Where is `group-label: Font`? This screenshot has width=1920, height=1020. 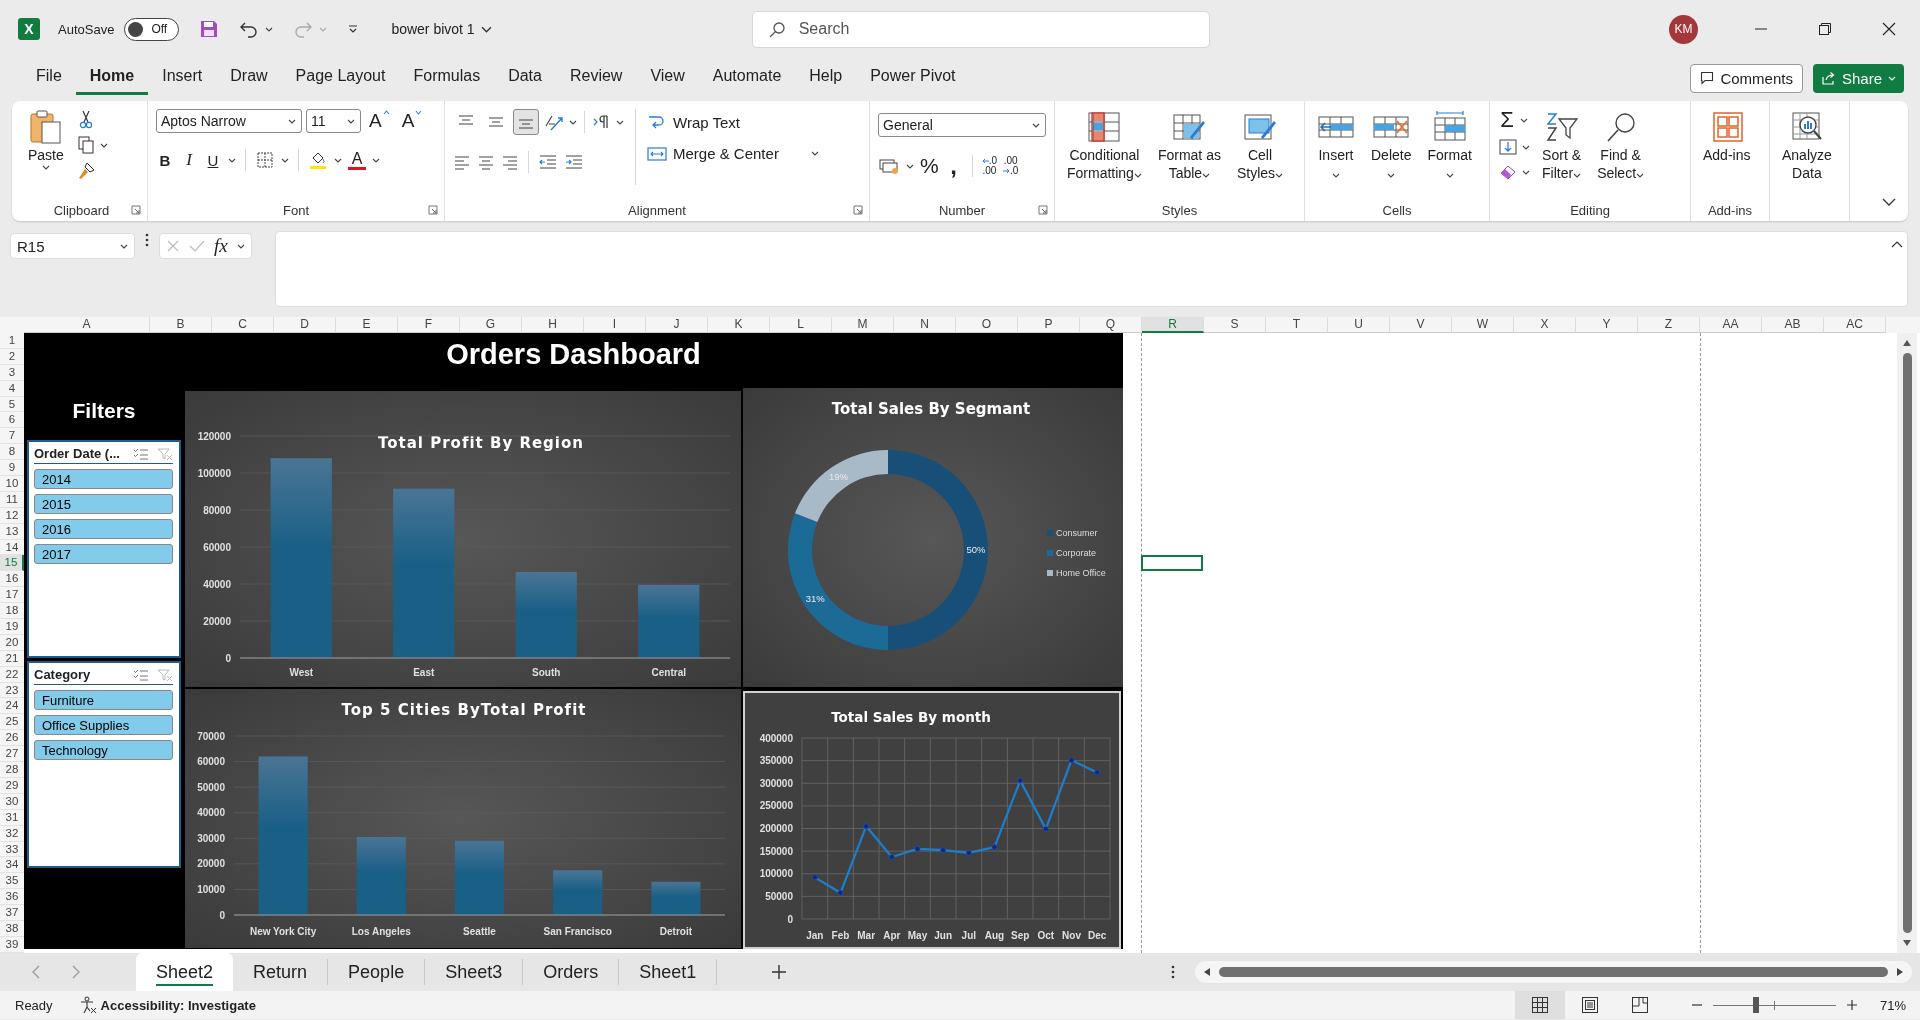
group-label: Font is located at coordinates (296, 210).